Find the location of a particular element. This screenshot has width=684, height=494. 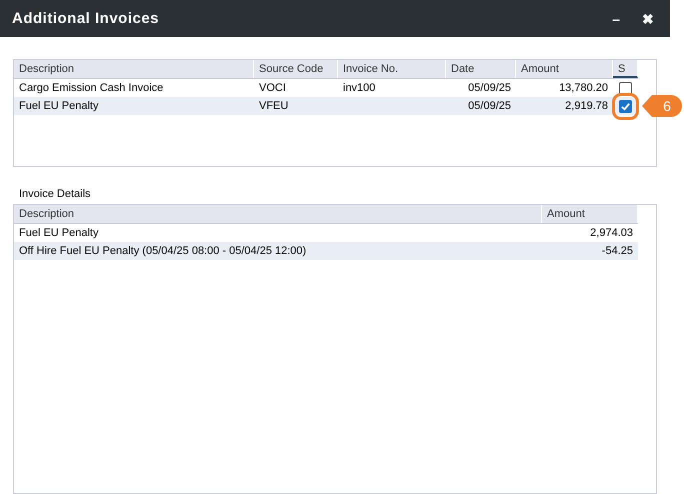

section-label: Invoice Details is located at coordinates (55, 195).